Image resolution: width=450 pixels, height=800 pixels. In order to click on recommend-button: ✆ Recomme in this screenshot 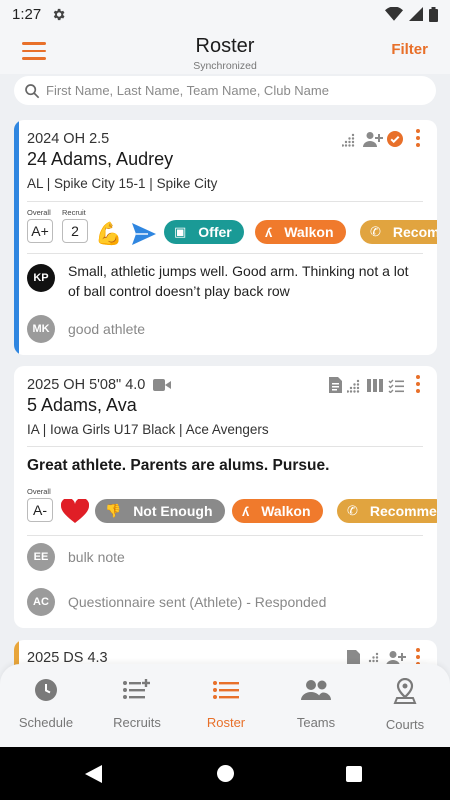, I will do `click(387, 511)`.